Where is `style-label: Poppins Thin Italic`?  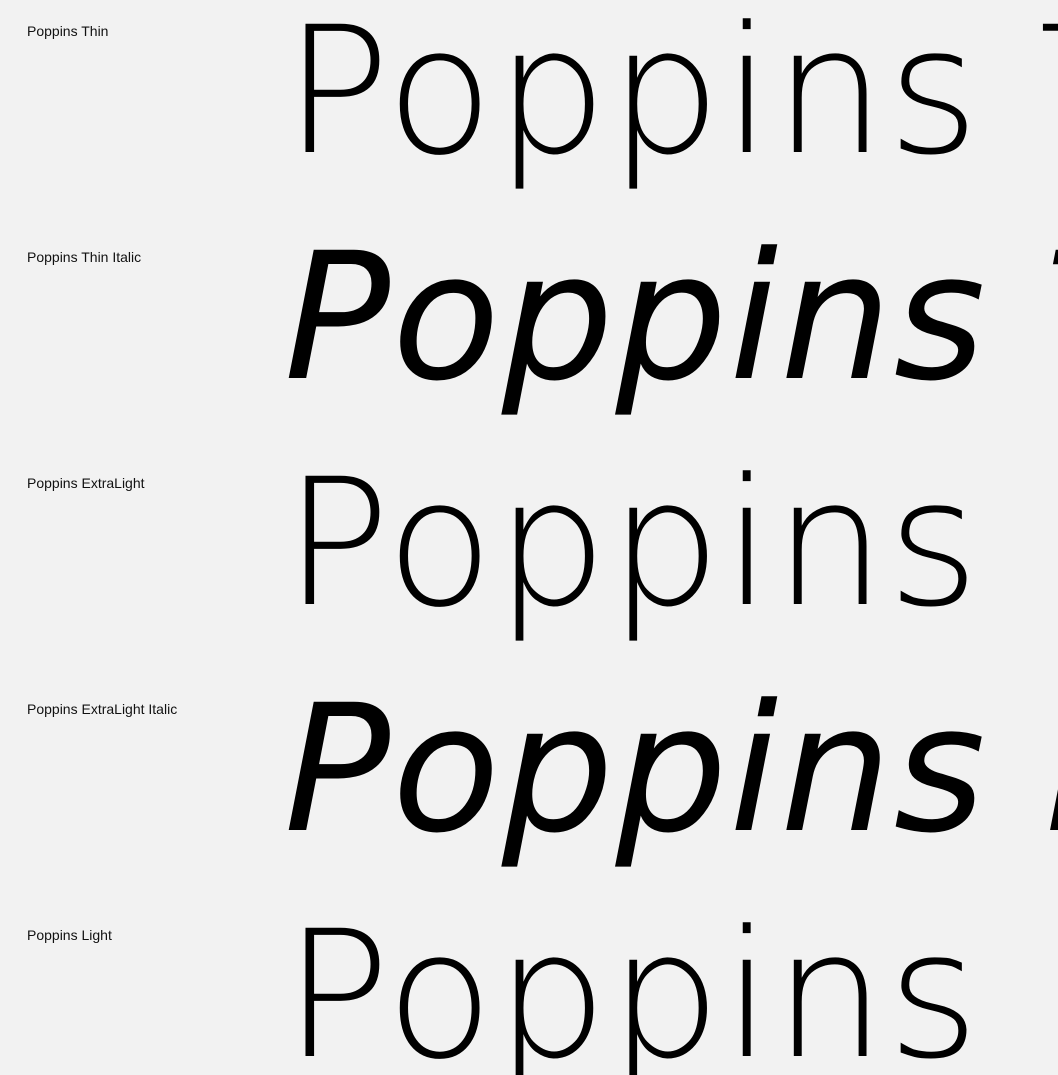
style-label: Poppins Thin Italic is located at coordinates (84, 257).